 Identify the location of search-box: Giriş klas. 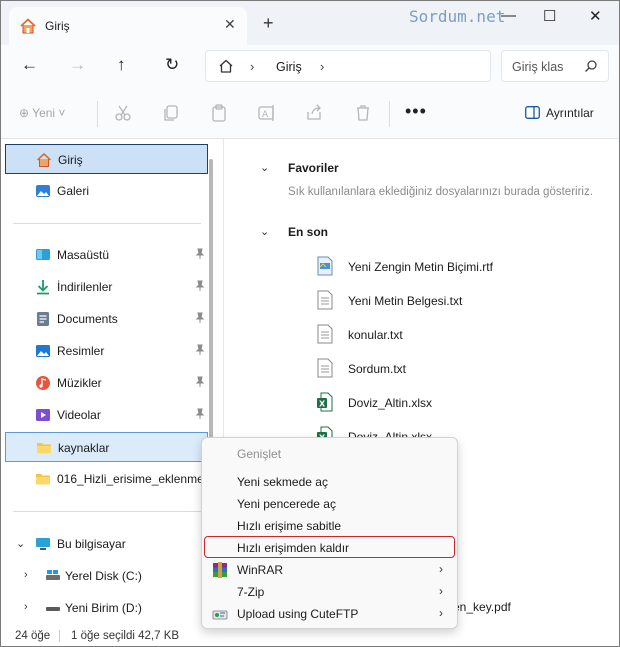
(555, 66).